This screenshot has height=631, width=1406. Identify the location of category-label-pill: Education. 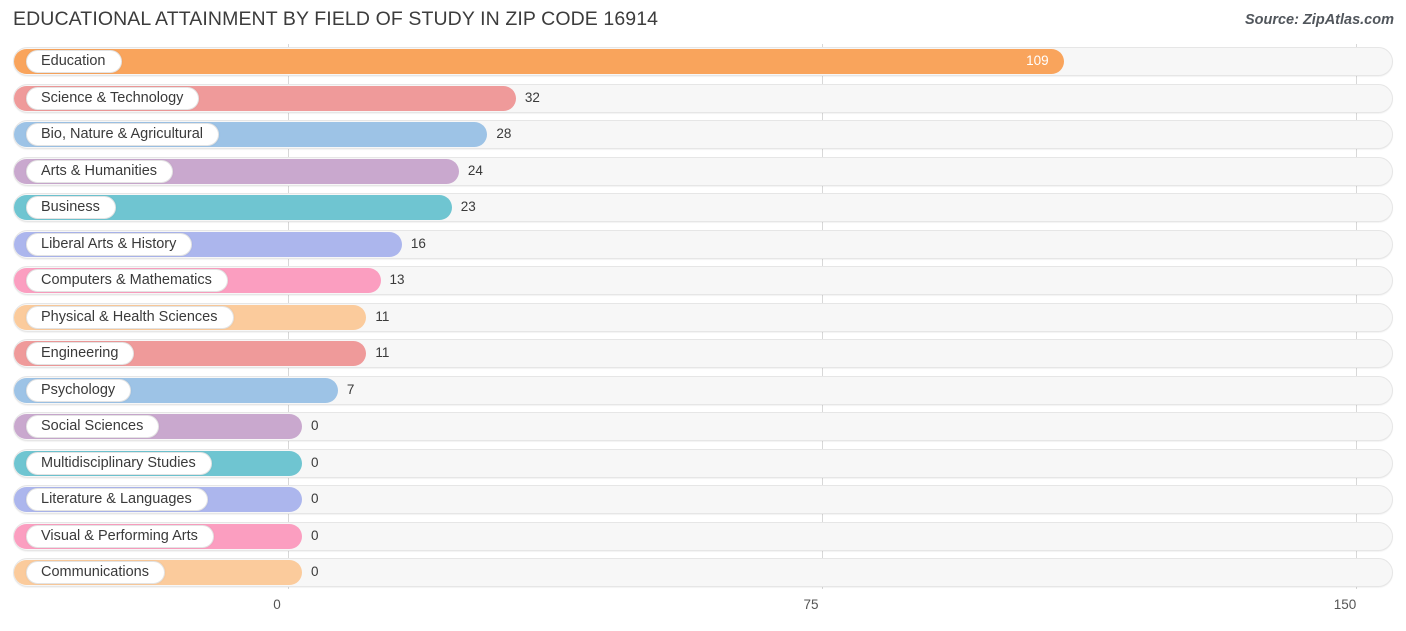
(74, 61).